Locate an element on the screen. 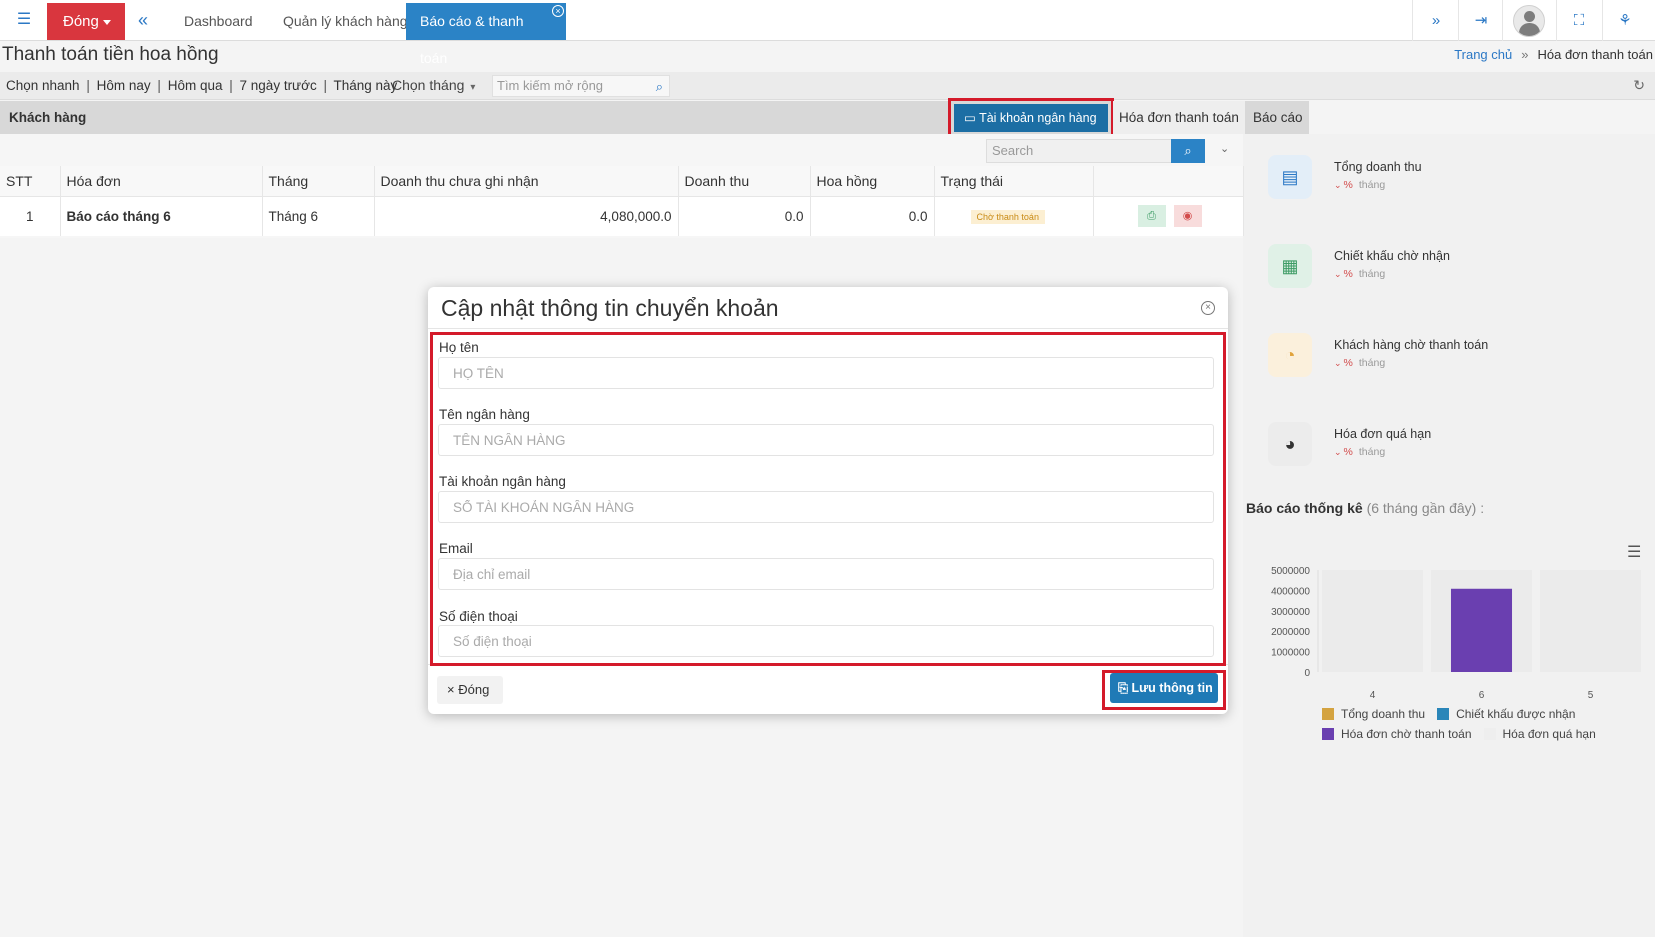  y-tick-label: 2000000 is located at coordinates (1290, 632).